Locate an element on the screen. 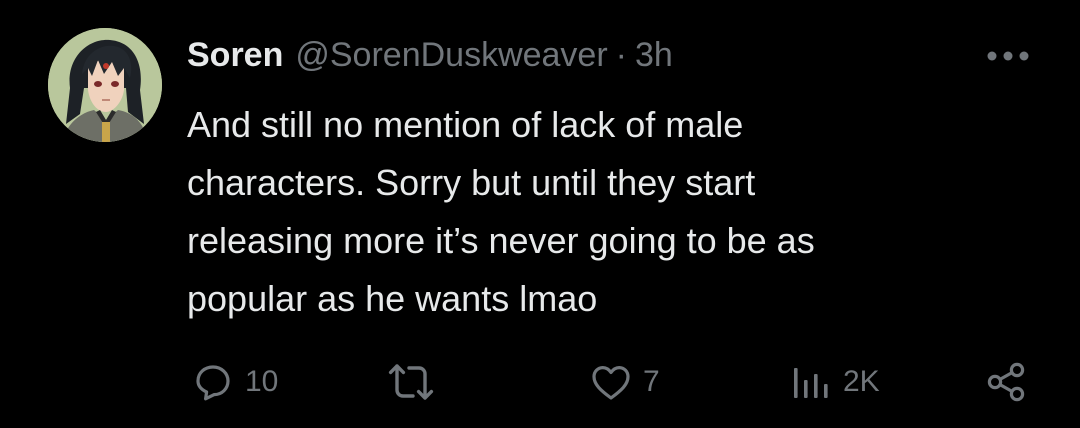  retweet-button is located at coordinates (415, 382).